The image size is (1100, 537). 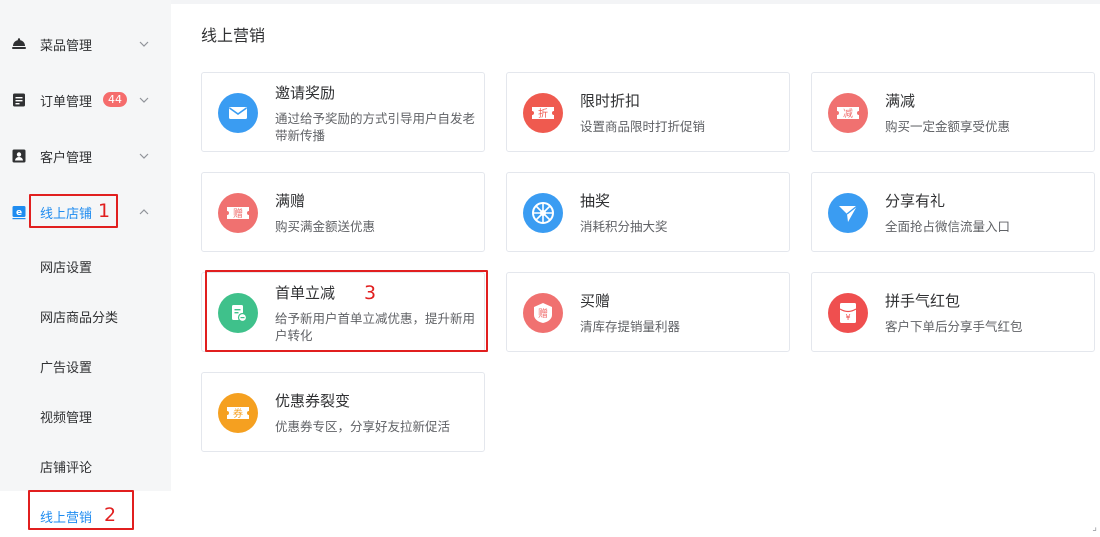 I want to click on svg-text: 券, so click(x=238, y=413).